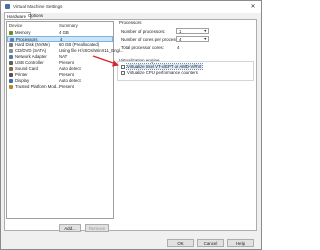 Image resolution: width=320 pixels, height=250 pixels. Describe the element at coordinates (240, 243) in the screenshot. I see `help-button: Help` at that location.